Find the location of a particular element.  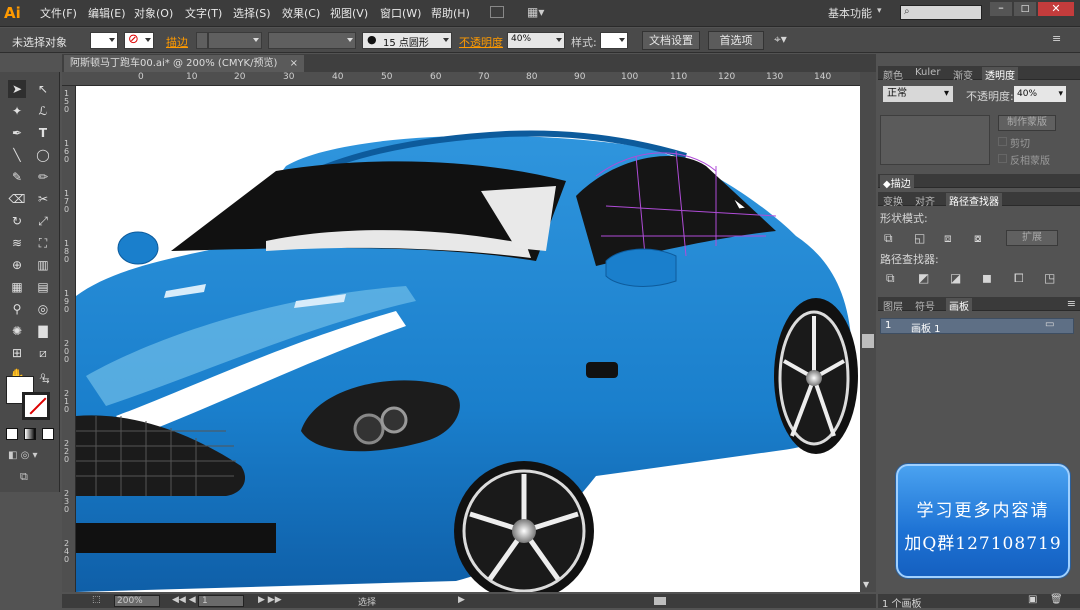

artboard-tool-icon: ⊞ is located at coordinates (17, 353).